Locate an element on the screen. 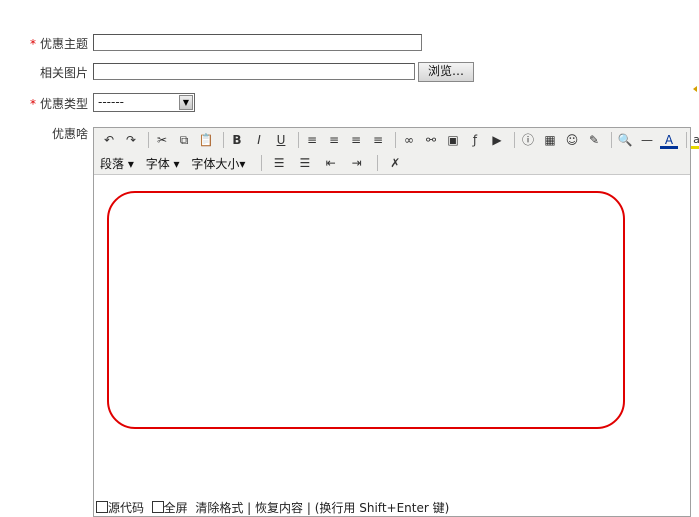 Image resolution: width=699 pixels, height=517 pixels. font-color-icon: A is located at coordinates (669, 140).